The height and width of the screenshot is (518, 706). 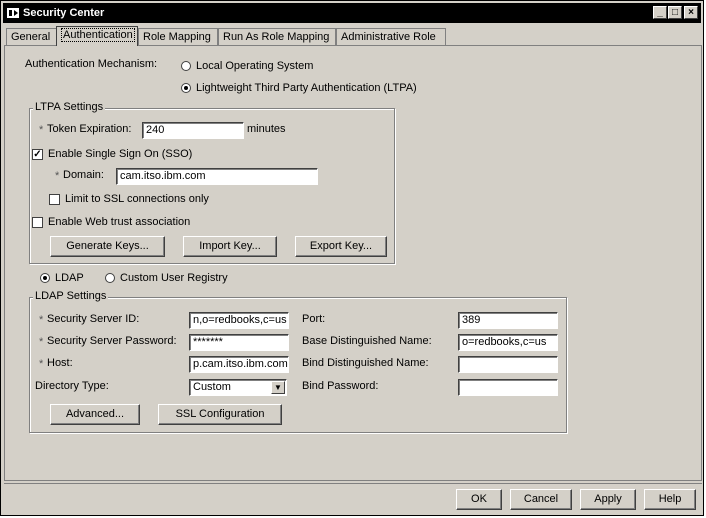 What do you see at coordinates (670, 499) in the screenshot?
I see `help-button: Help` at bounding box center [670, 499].